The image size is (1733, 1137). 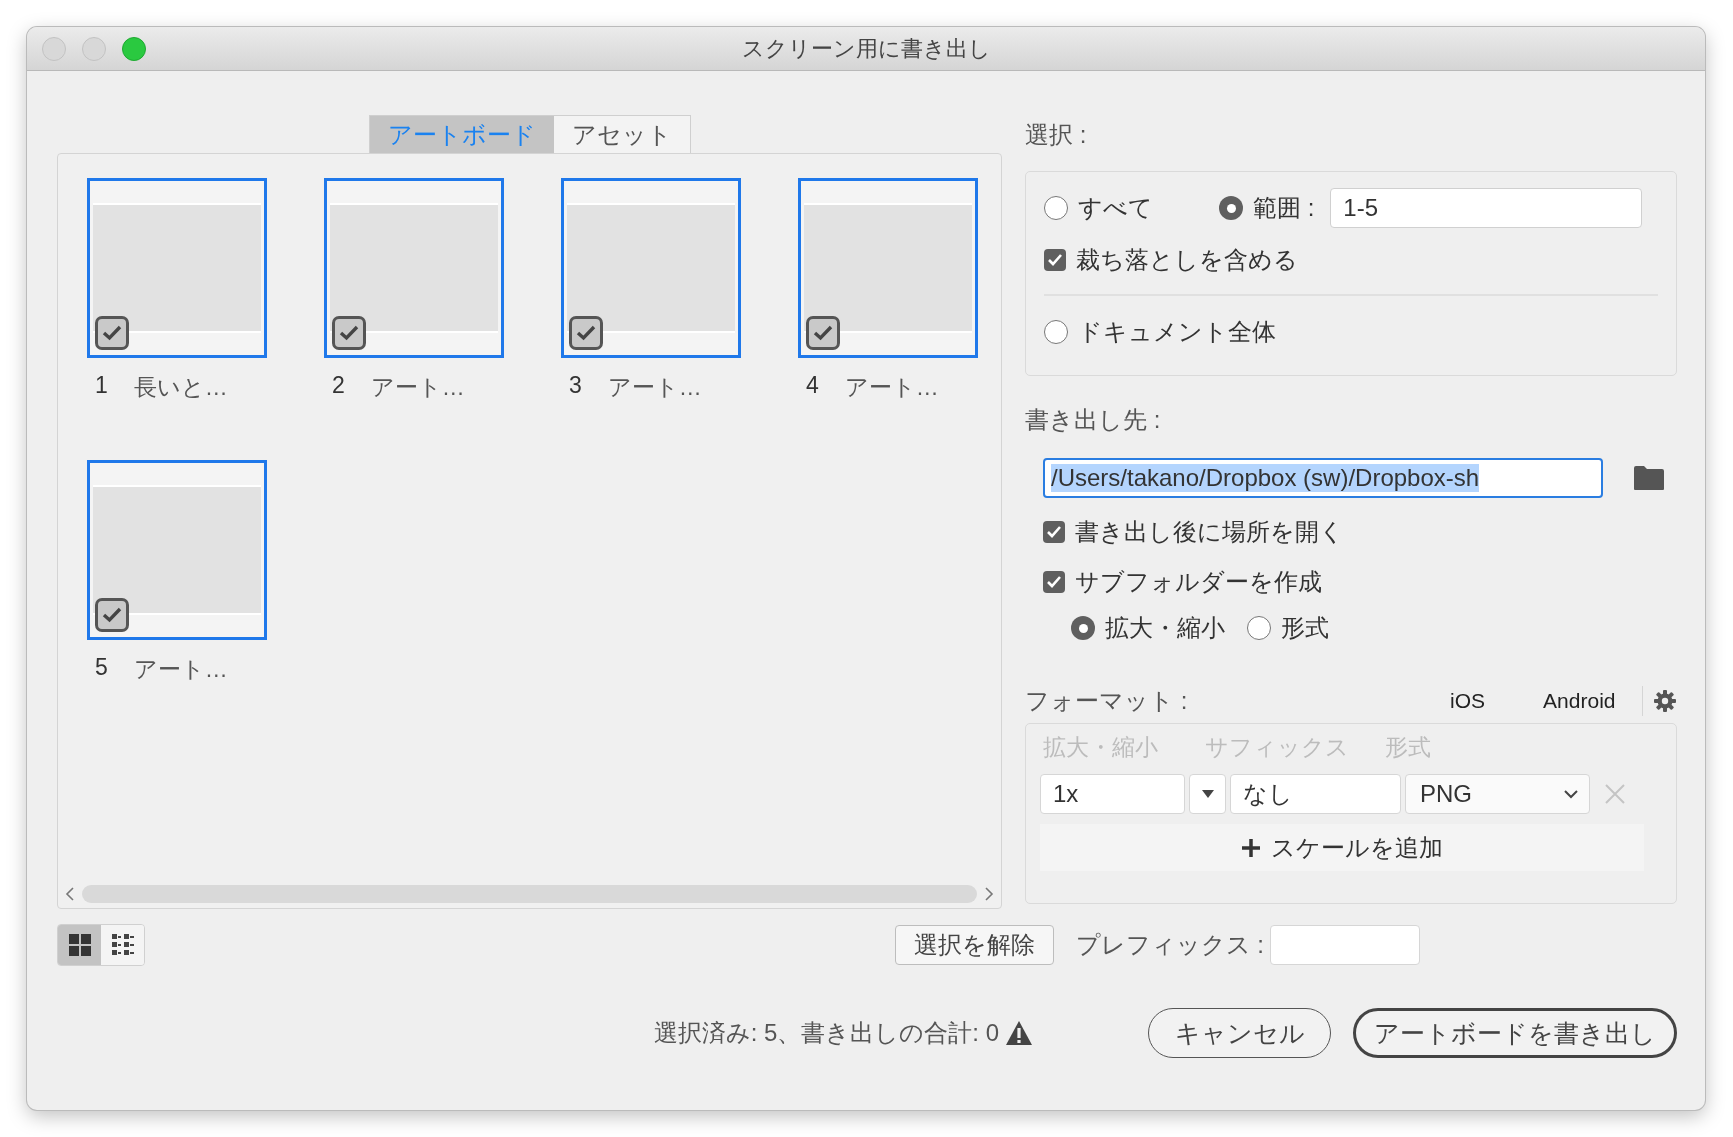 I want to click on chevron-icon, so click(x=1571, y=794).